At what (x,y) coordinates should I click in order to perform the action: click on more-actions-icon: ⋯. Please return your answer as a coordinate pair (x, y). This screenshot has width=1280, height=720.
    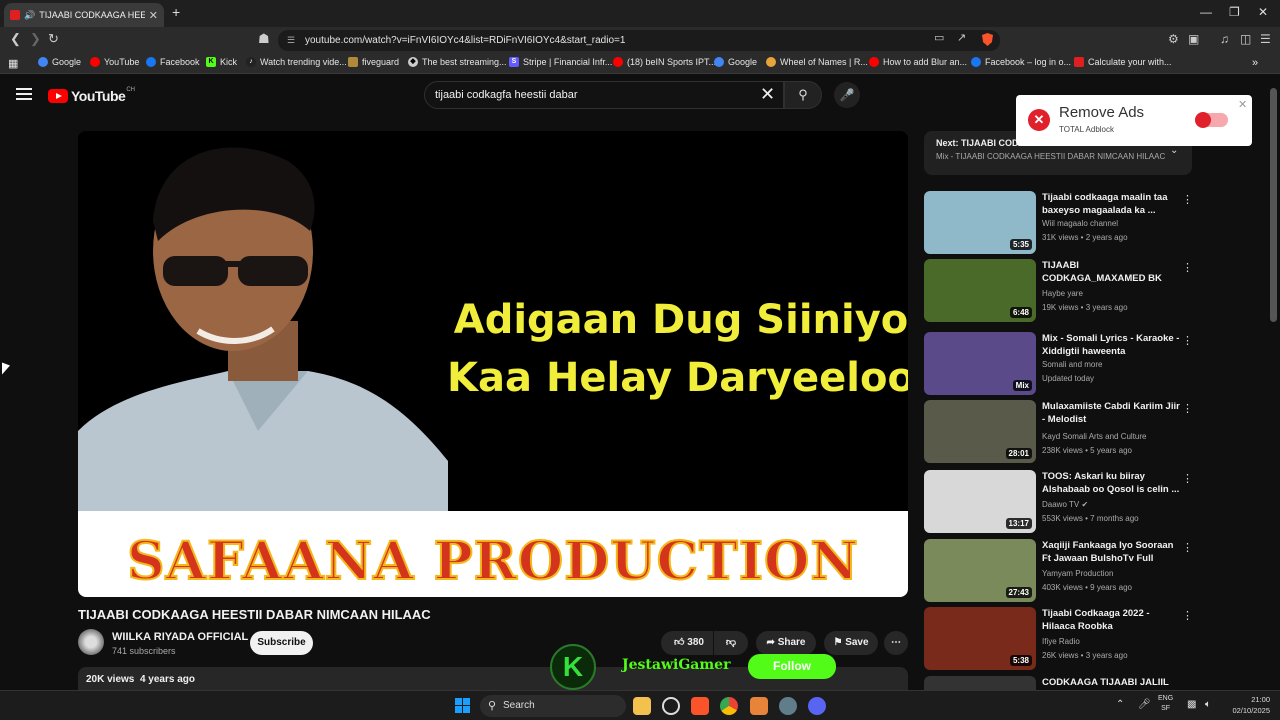
    Looking at the image, I should click on (896, 643).